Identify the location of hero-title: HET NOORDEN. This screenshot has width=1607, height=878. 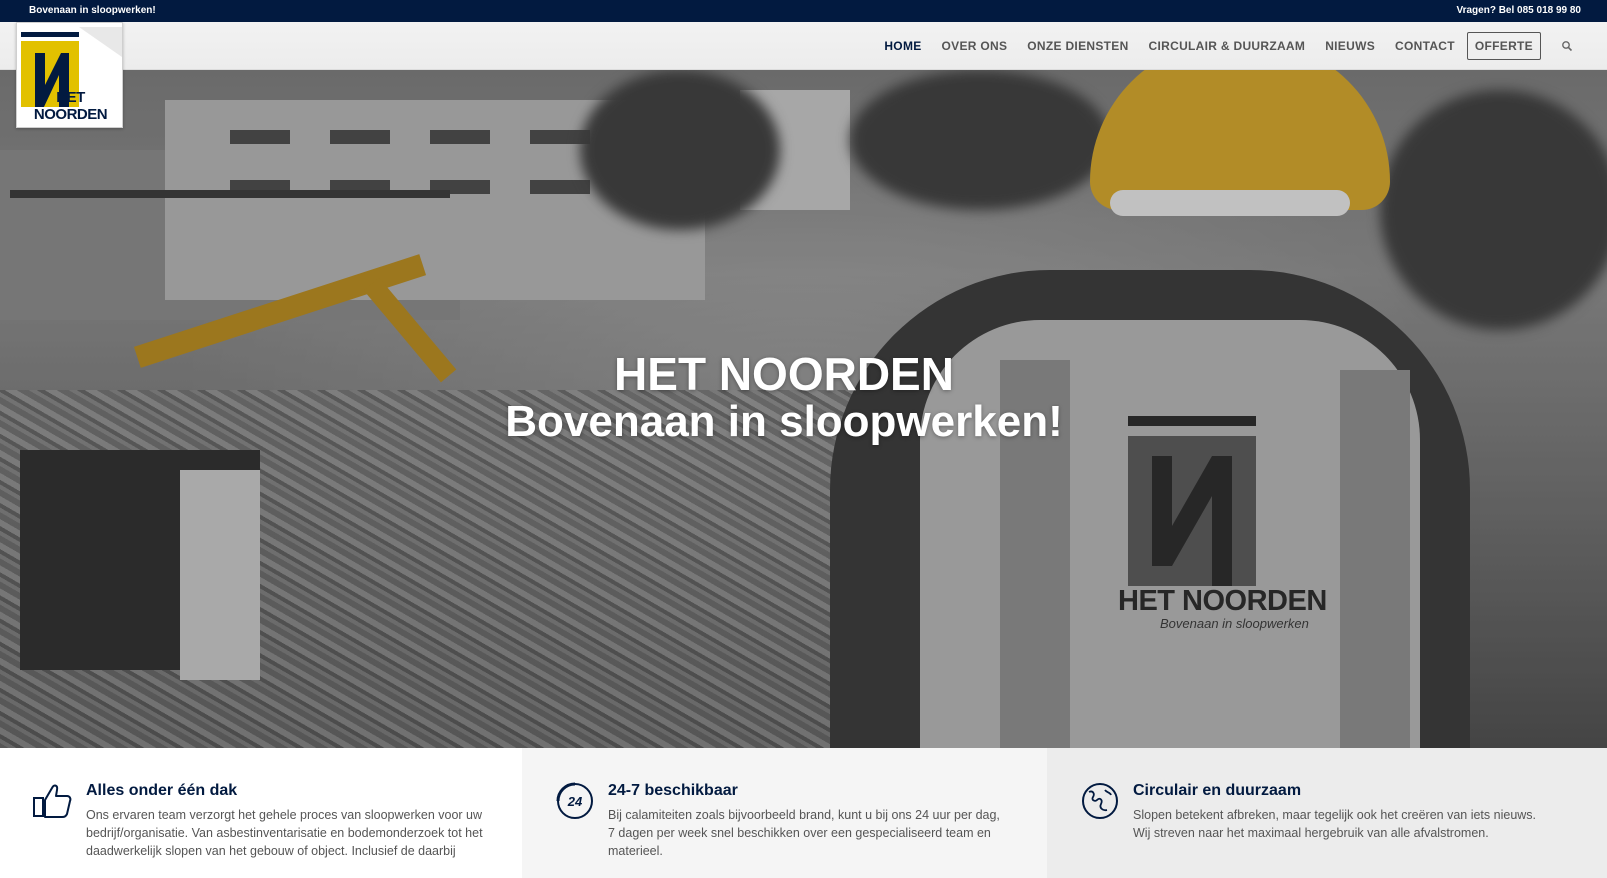
(784, 374).